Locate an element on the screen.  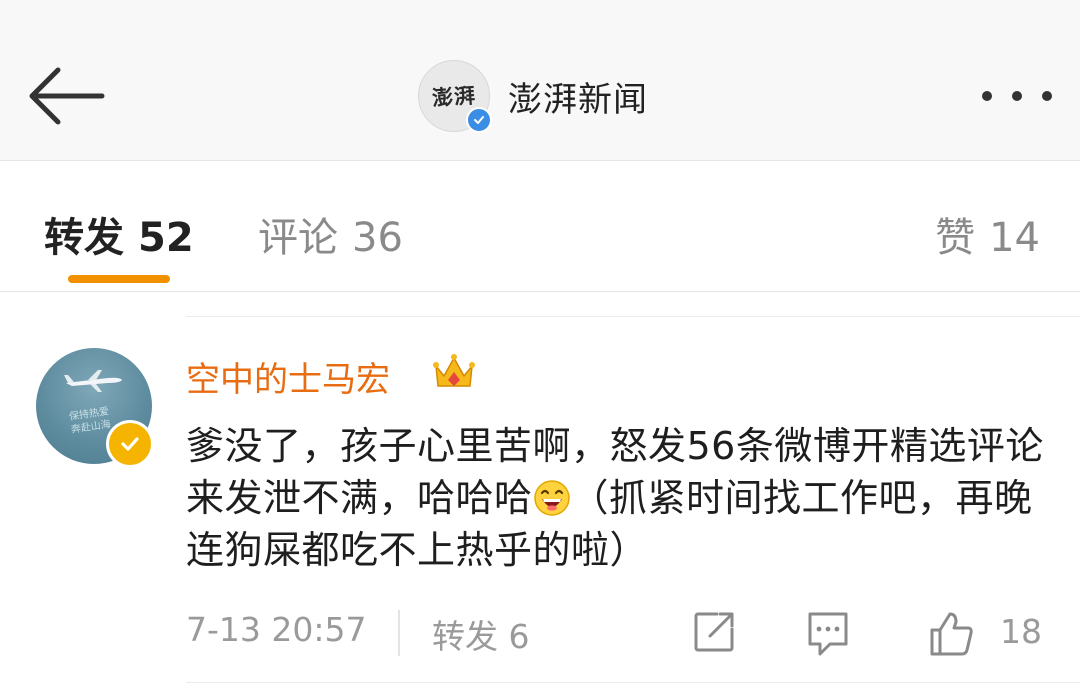
timestamp: 7-13 20:57 is located at coordinates (276, 629).